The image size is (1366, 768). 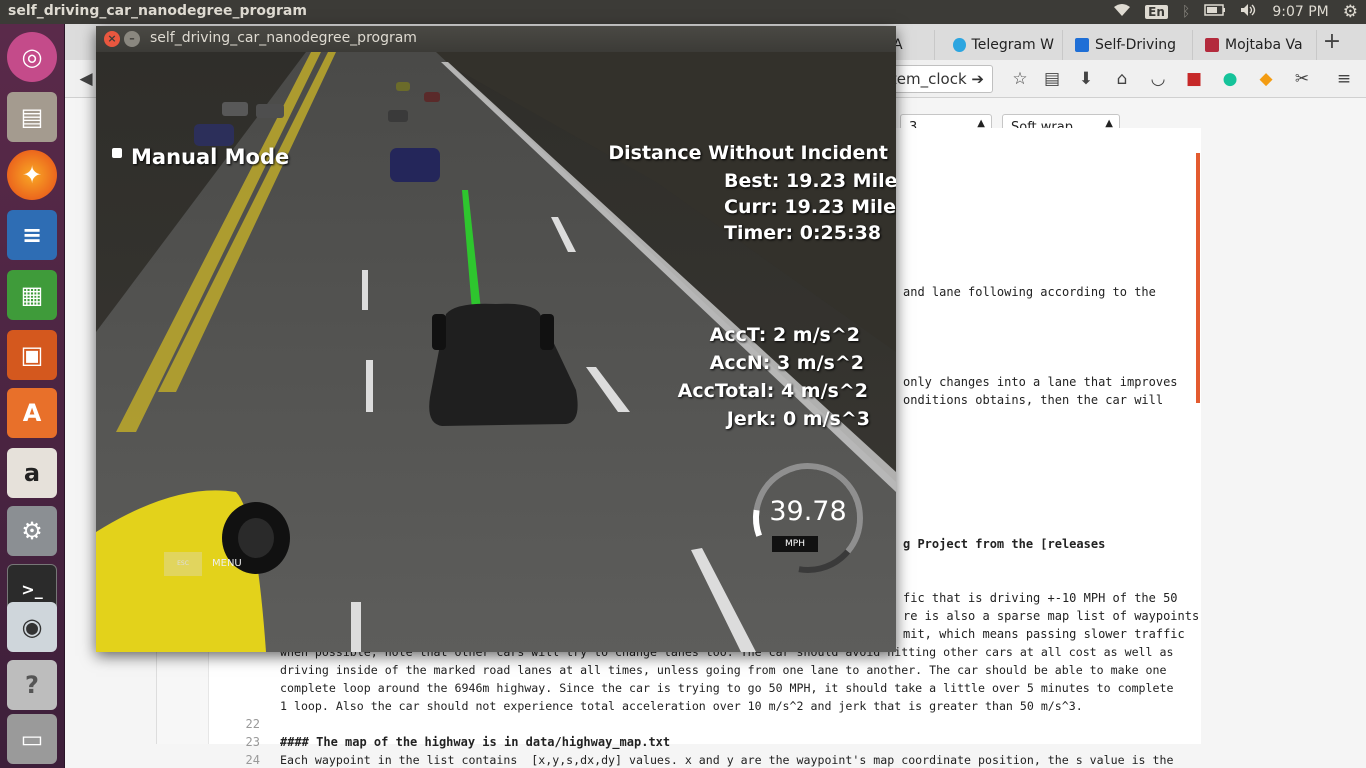 What do you see at coordinates (157, 11) in the screenshot?
I see `active-window-title: self_driving_car_nanodegree_program` at bounding box center [157, 11].